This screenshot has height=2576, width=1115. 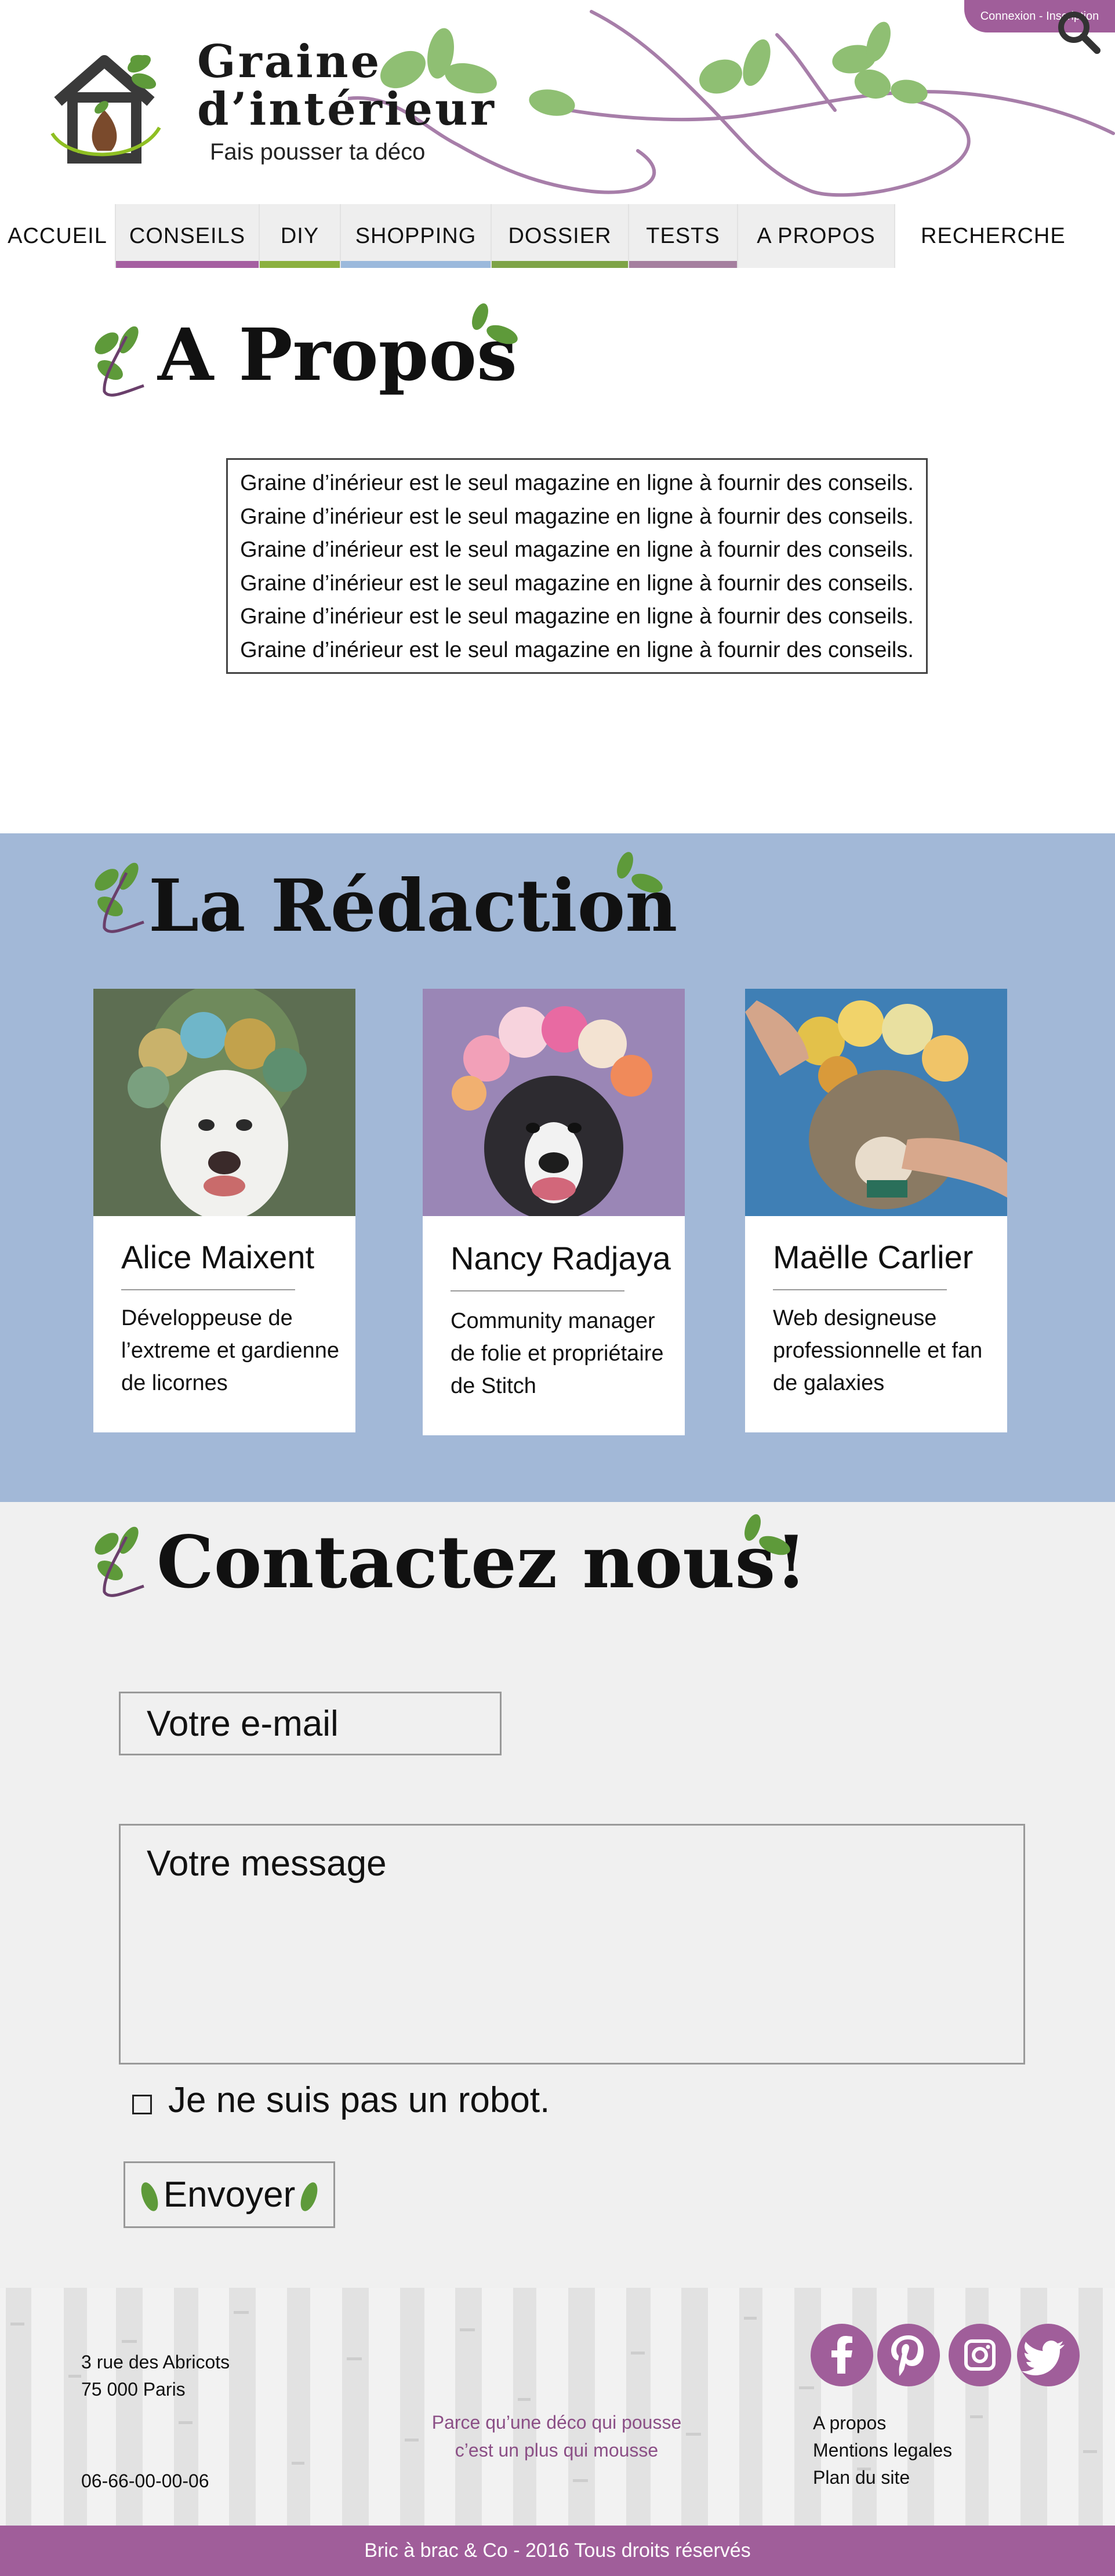 I want to click on site-title: Graine d’intérieur, so click(x=346, y=85).